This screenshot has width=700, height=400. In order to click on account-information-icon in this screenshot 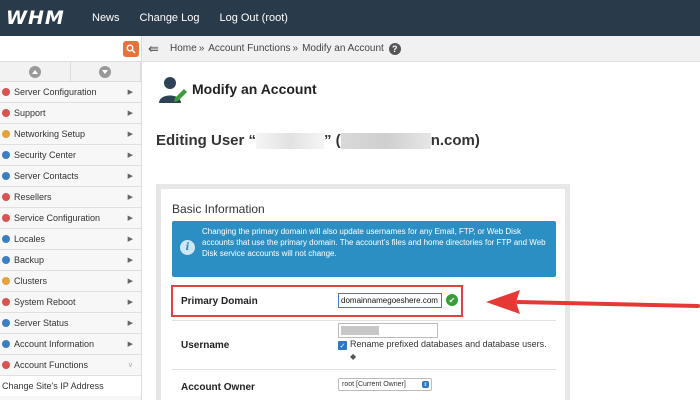, I will do `click(6, 344)`.